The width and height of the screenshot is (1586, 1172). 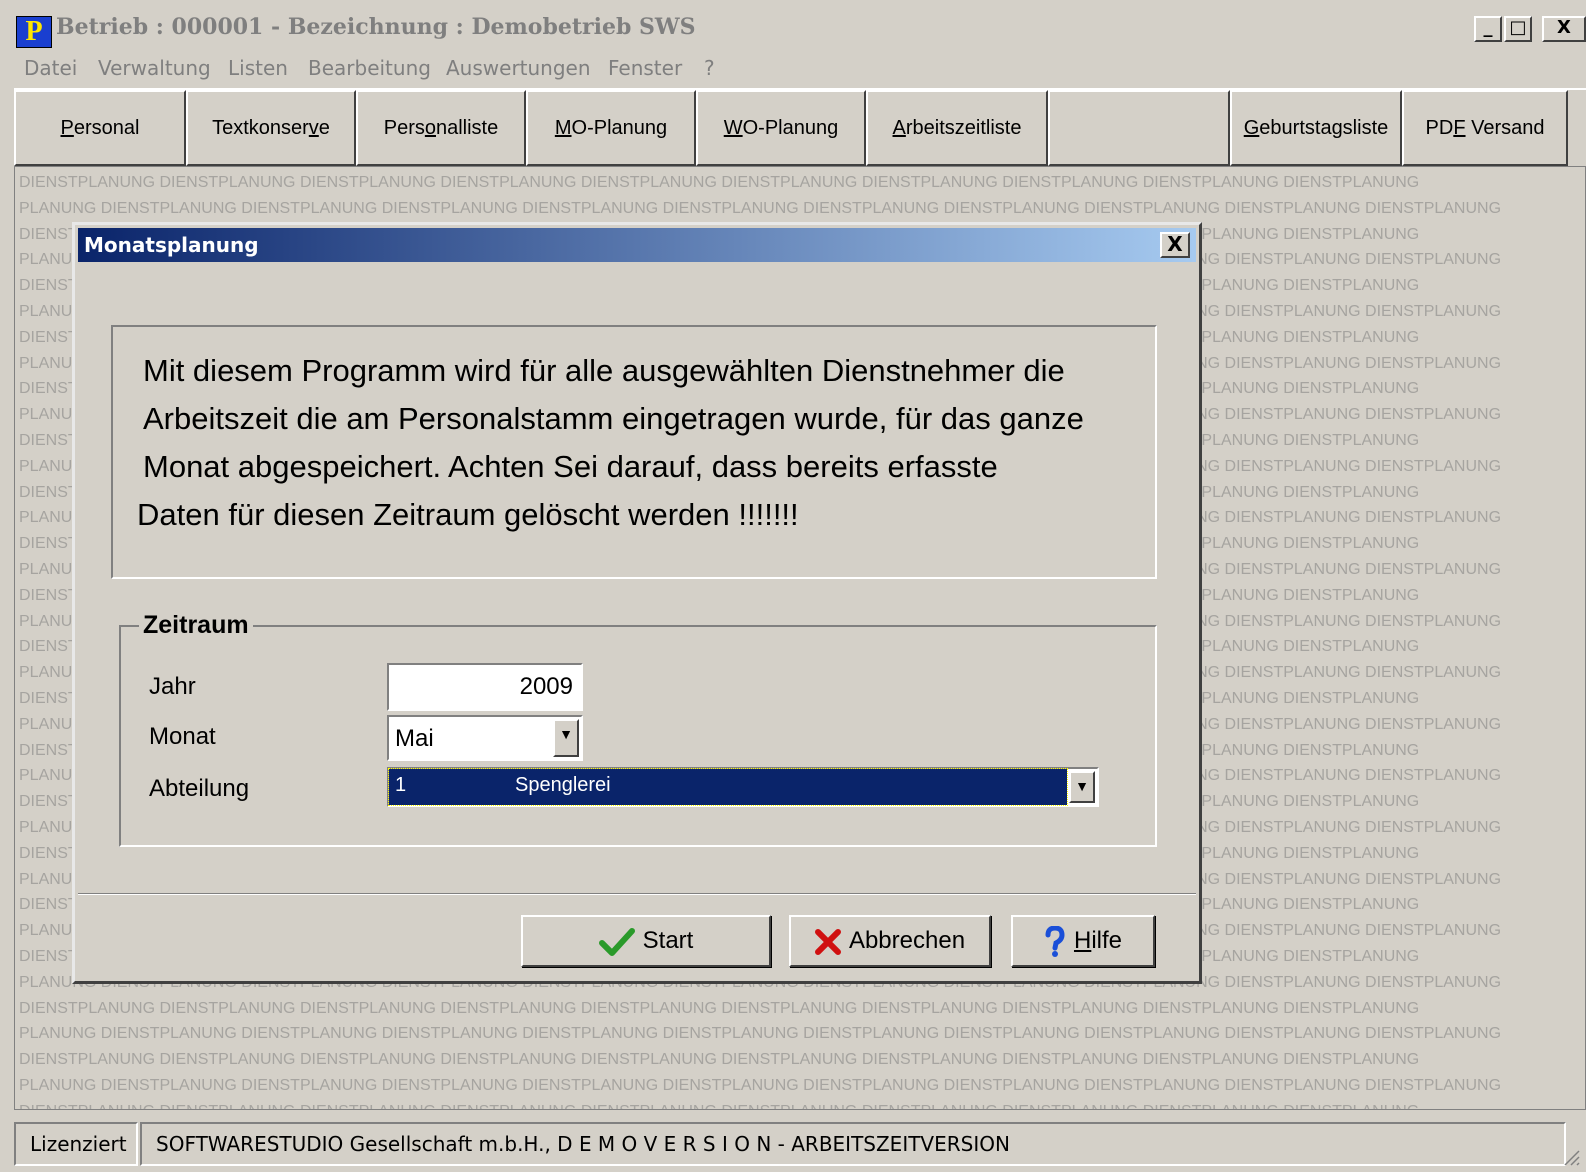 What do you see at coordinates (907, 940) in the screenshot?
I see `abbrechen-button-label: Abbrechen` at bounding box center [907, 940].